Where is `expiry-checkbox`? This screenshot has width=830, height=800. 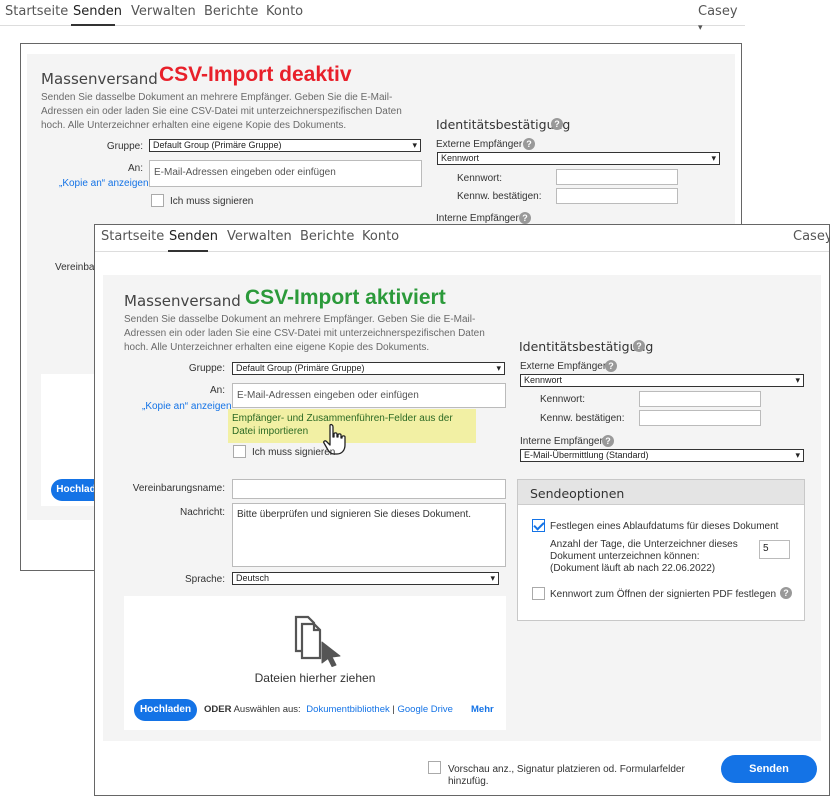
expiry-checkbox is located at coordinates (538, 525).